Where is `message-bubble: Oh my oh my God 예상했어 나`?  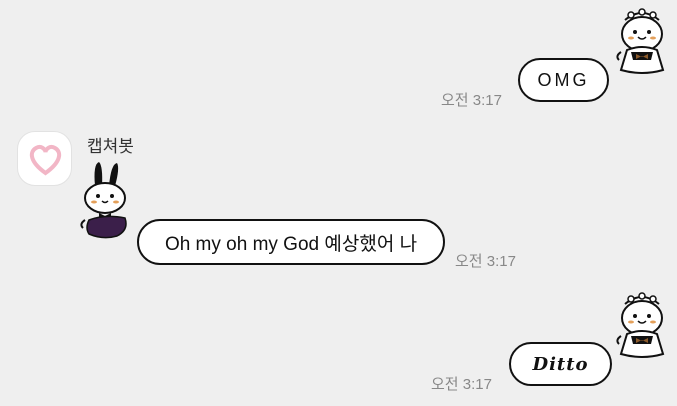 message-bubble: Oh my oh my God 예상했어 나 is located at coordinates (291, 242).